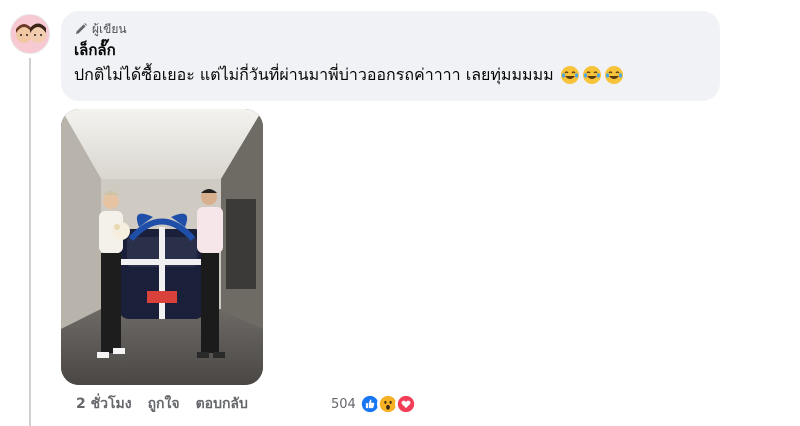 The image size is (800, 426). Describe the element at coordinates (81, 28) in the screenshot. I see `pencil-icon` at that location.